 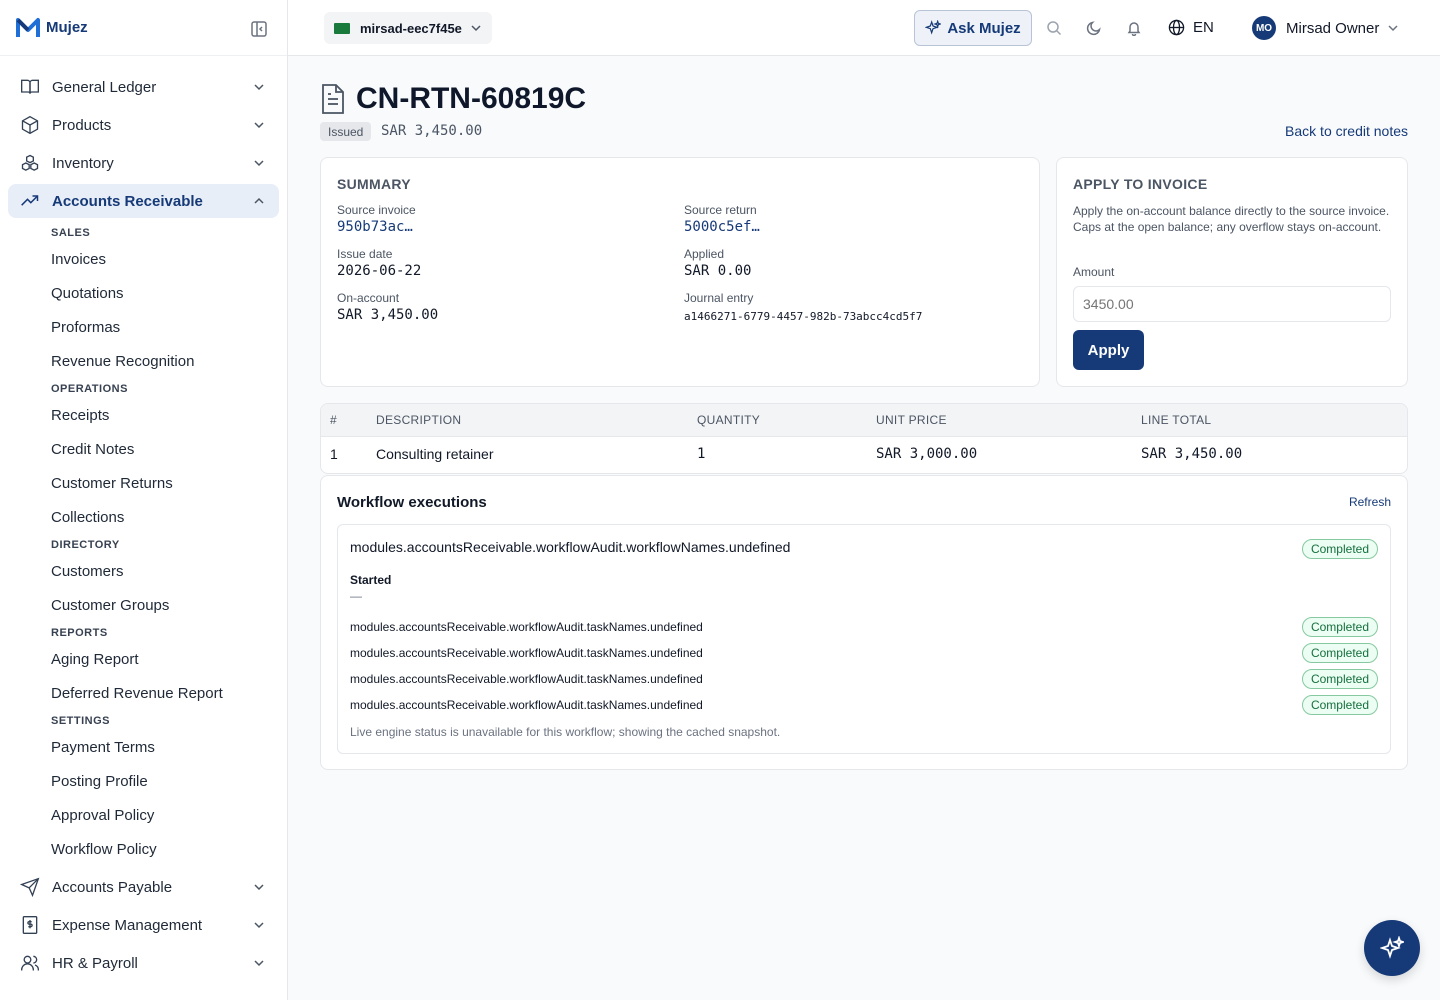 What do you see at coordinates (1333, 28) in the screenshot?
I see `user-name: Mirsad Owner` at bounding box center [1333, 28].